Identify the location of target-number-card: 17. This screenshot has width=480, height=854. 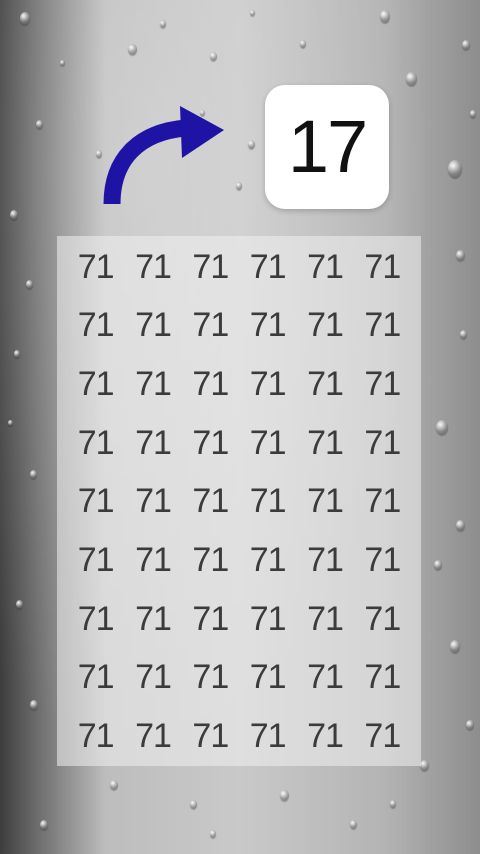
(327, 147).